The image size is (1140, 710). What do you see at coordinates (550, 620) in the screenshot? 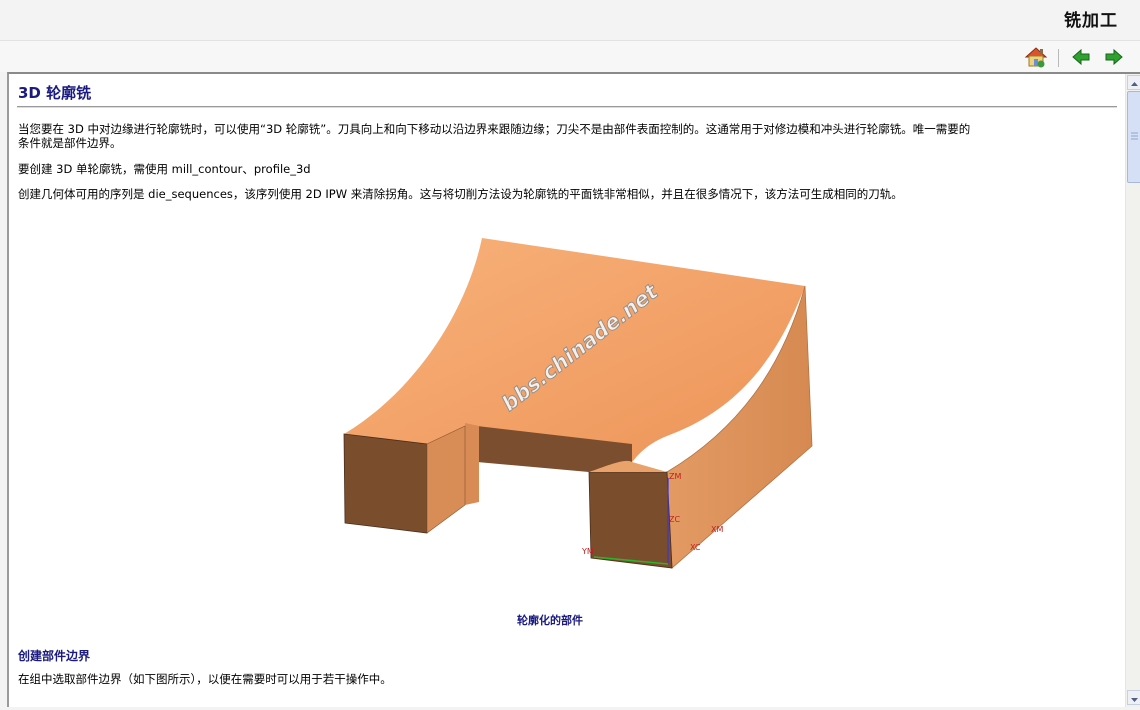
I see `figure-caption: 轮廓化的部件` at bounding box center [550, 620].